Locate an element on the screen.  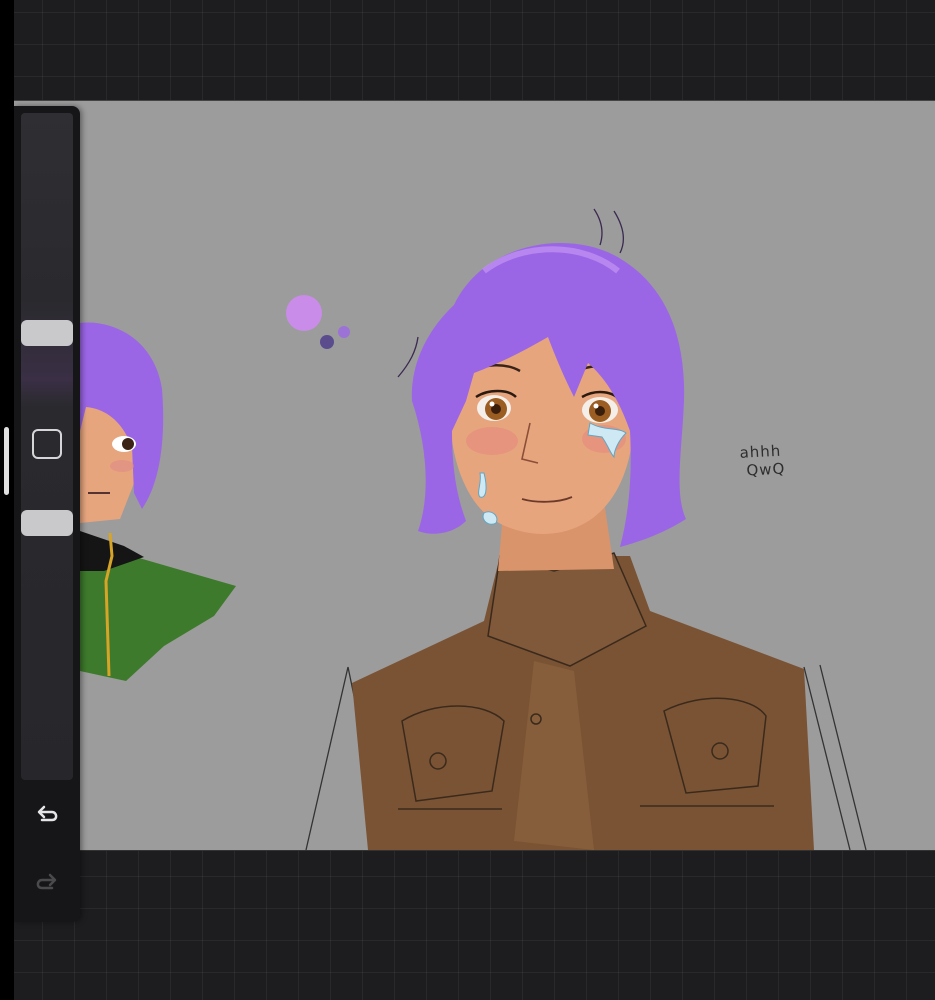
redo-arrow-icon is located at coordinates (46, 881).